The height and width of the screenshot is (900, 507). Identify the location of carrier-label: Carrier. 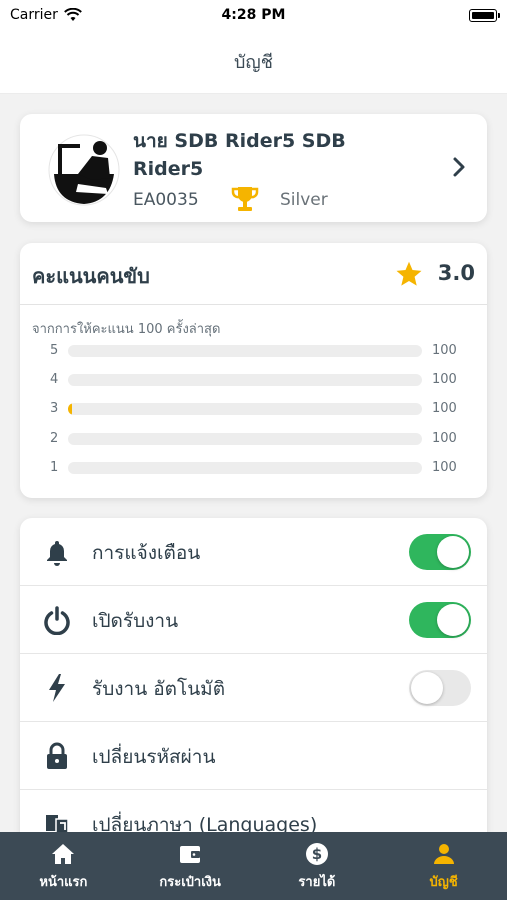
(34, 15).